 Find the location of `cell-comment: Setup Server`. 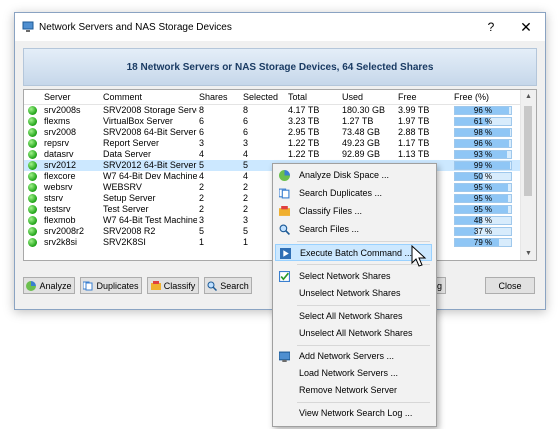

cell-comment: Setup Server is located at coordinates (129, 198).